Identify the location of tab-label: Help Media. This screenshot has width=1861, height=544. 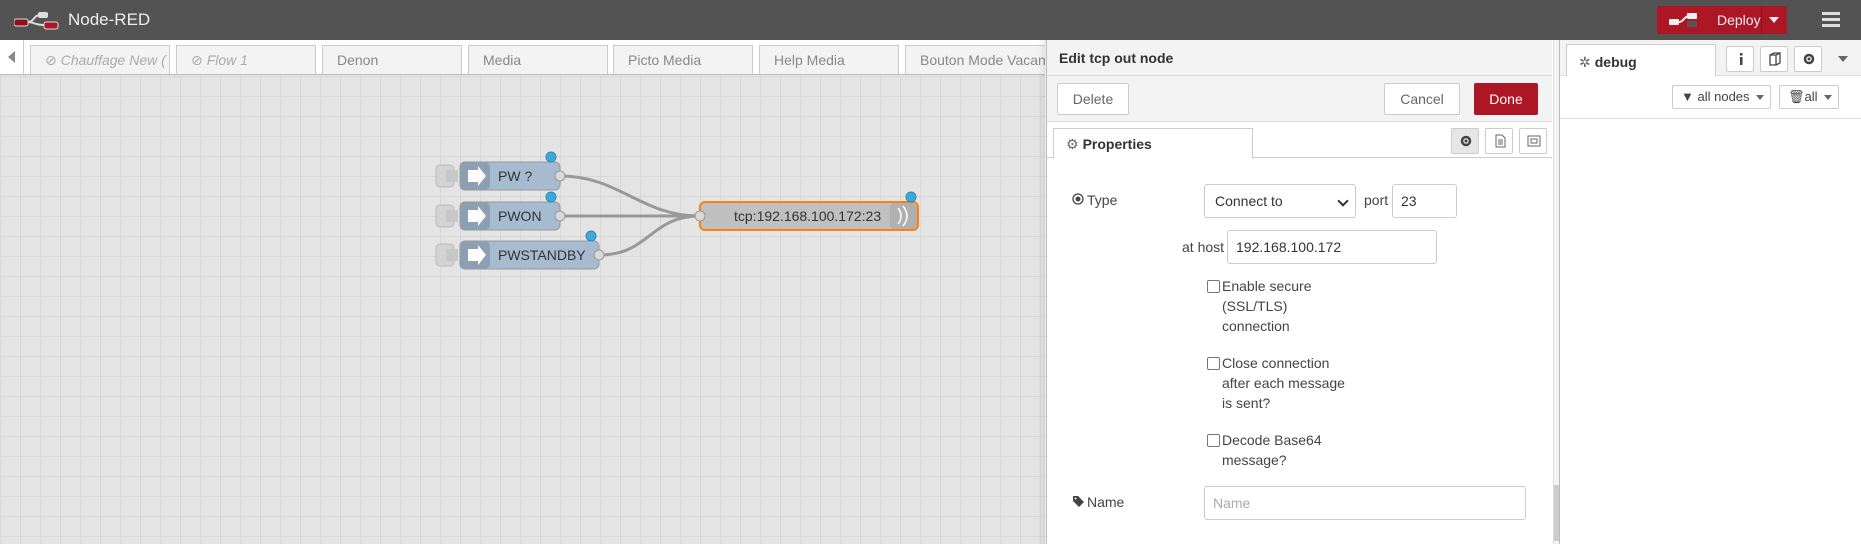
(809, 60).